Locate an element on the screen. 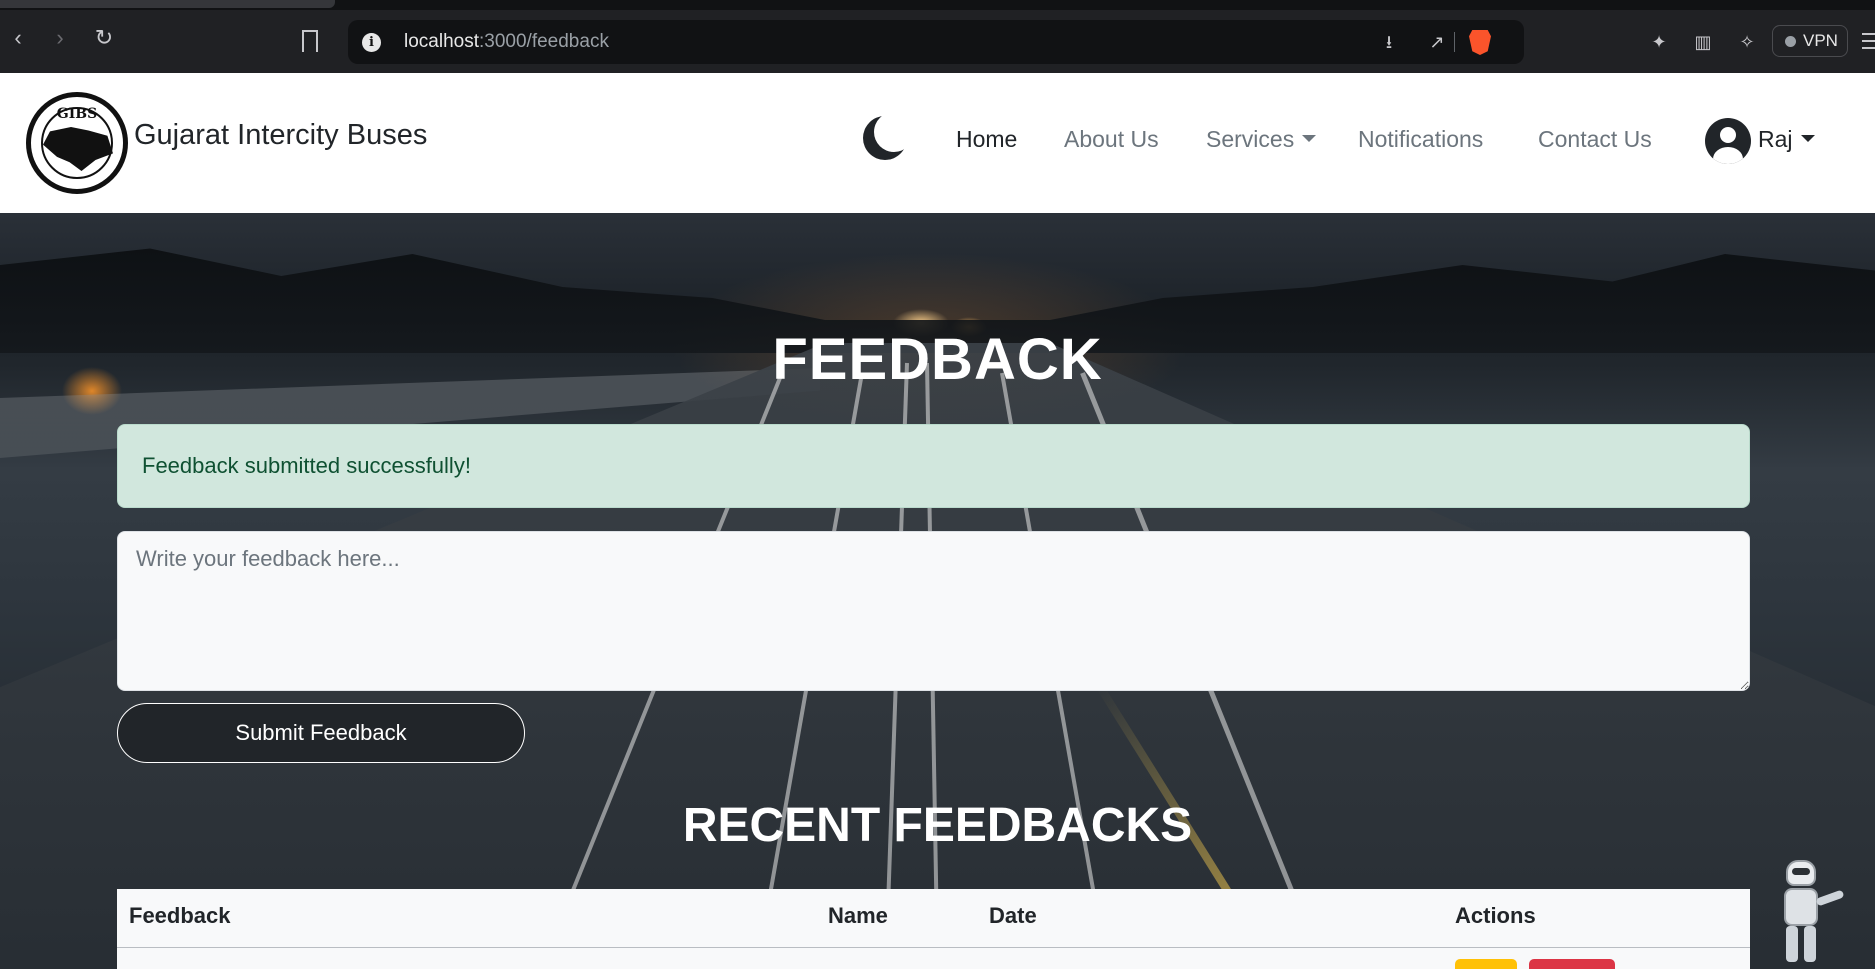 The image size is (1875, 969). robot-visor is located at coordinates (1801, 871).